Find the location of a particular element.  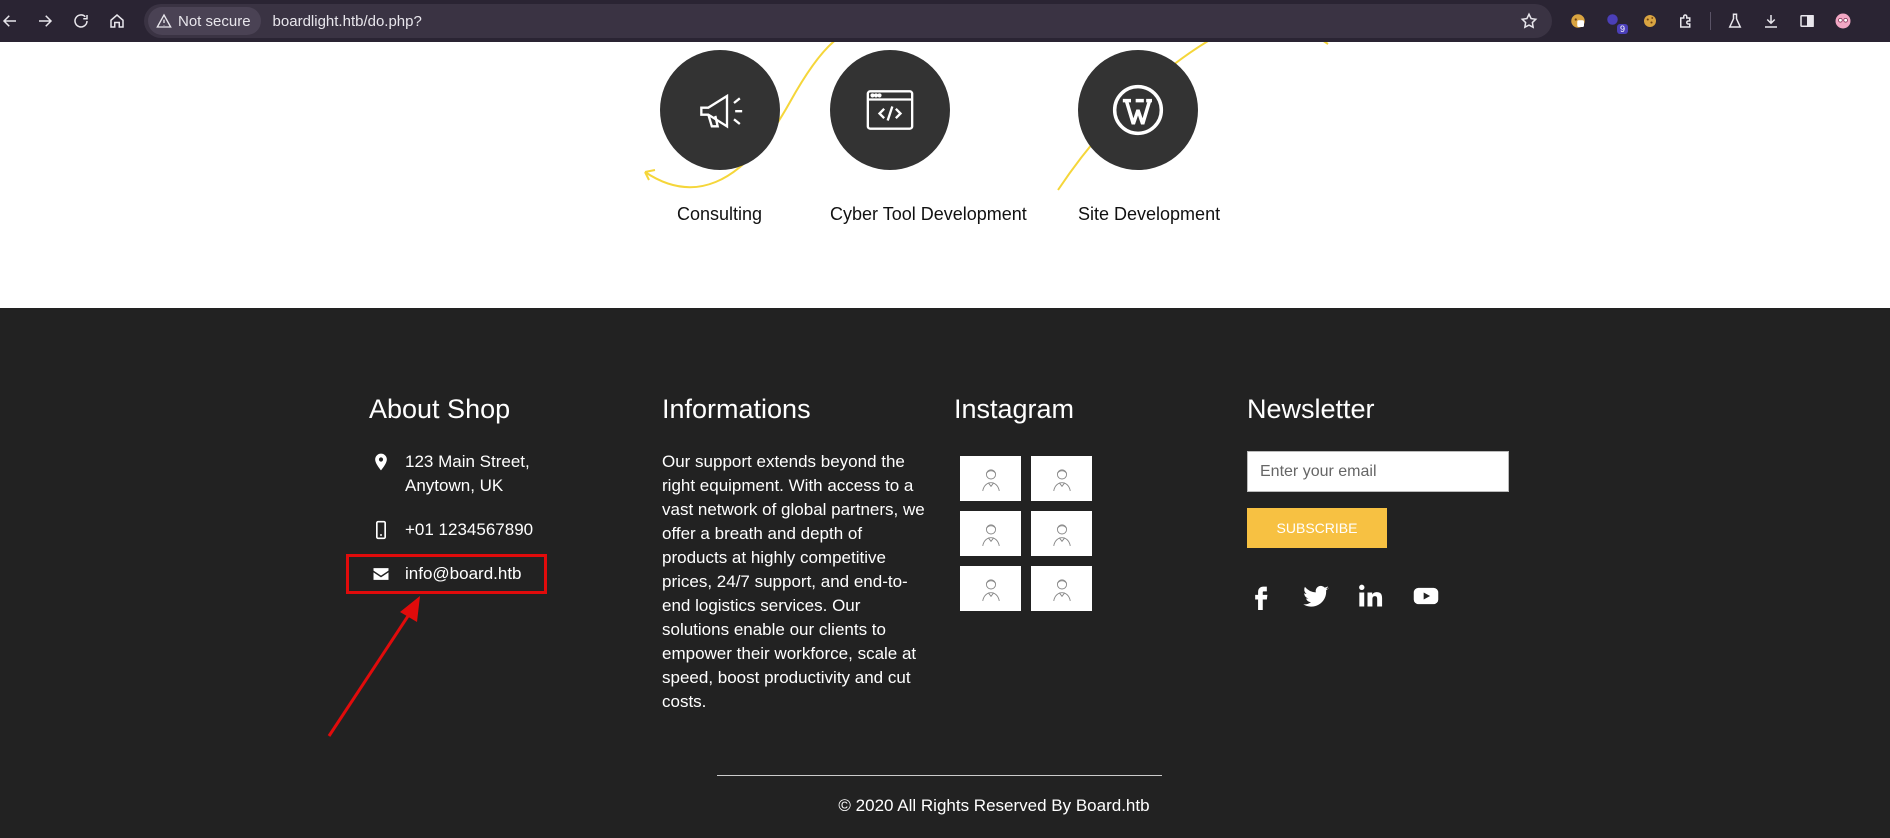

avatar-icon is located at coordinates (1843, 21).